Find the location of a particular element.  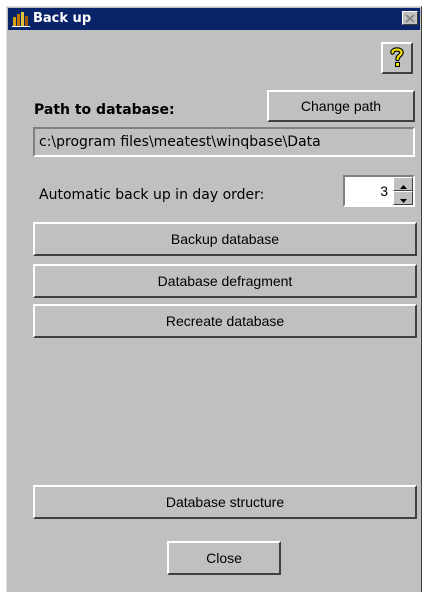

change-path-button: Change path is located at coordinates (341, 106).